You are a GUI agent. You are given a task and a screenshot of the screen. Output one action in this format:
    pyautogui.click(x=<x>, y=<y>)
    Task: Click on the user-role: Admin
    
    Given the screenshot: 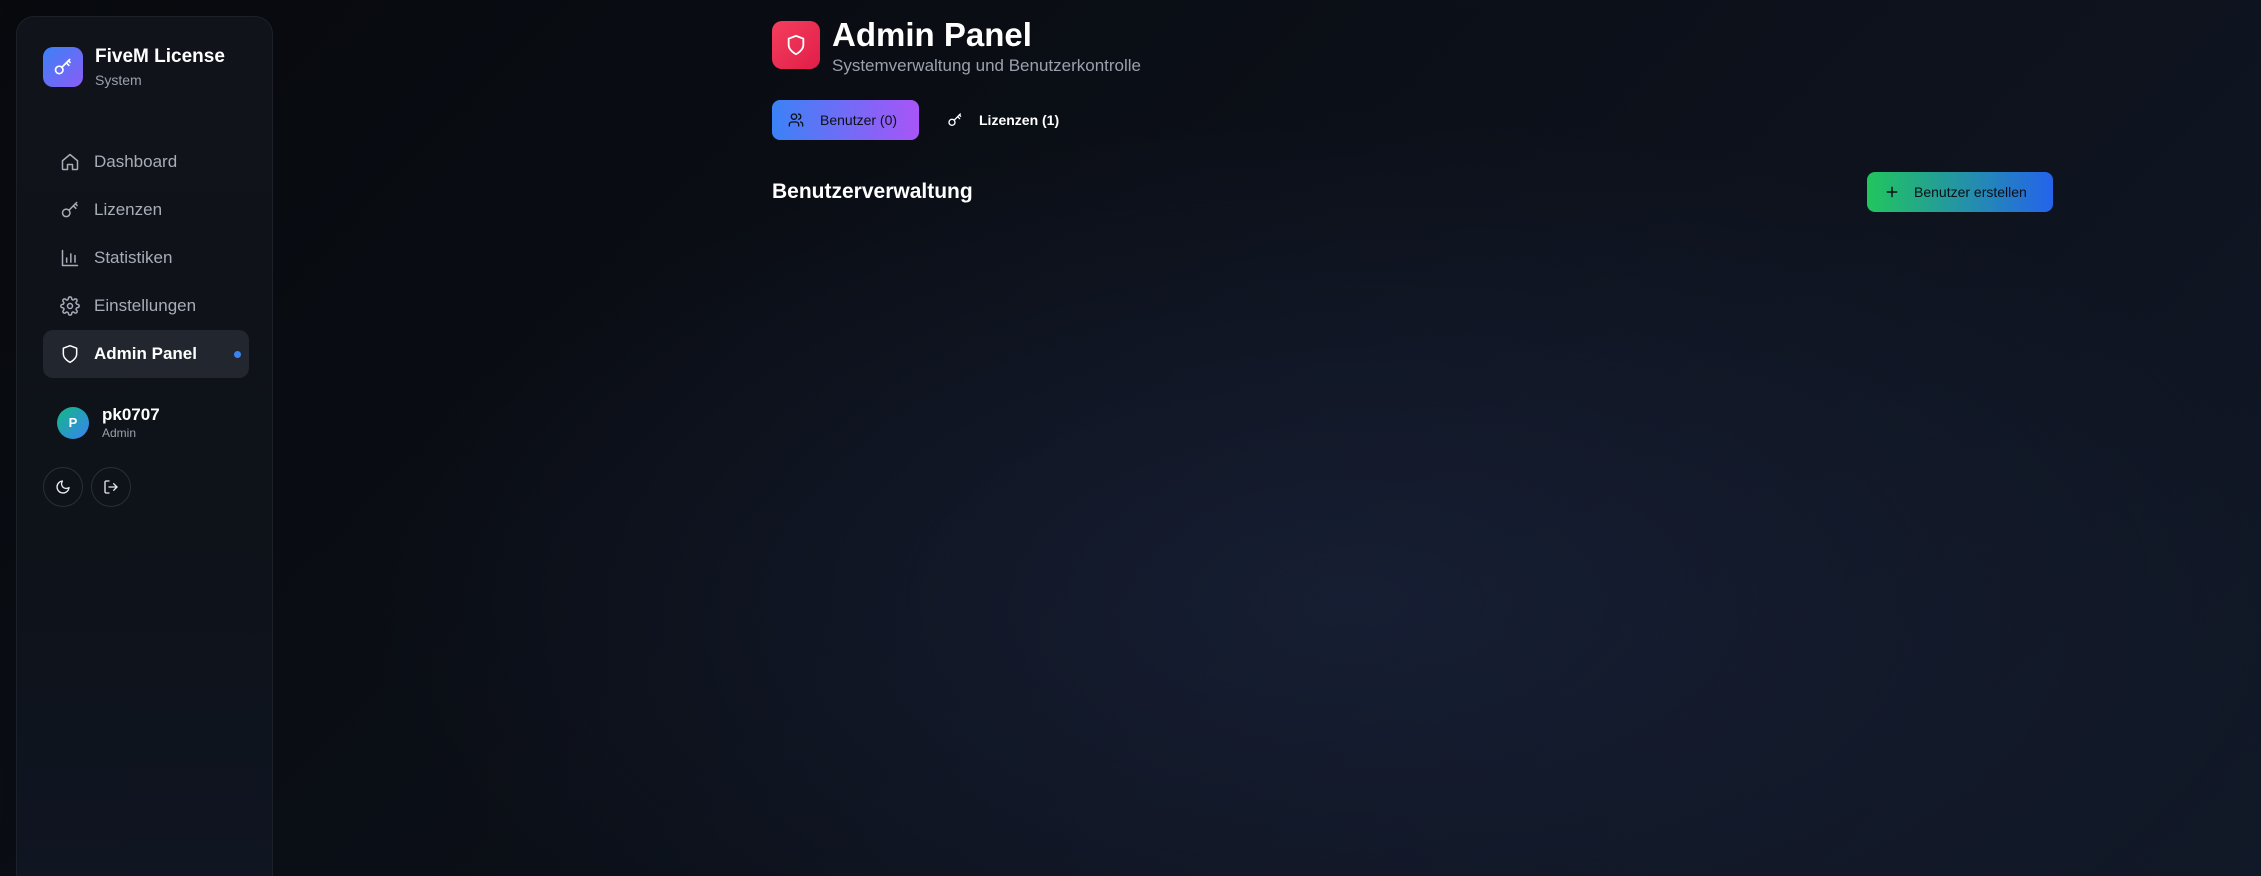 What is the action you would take?
    pyautogui.click(x=119, y=433)
    